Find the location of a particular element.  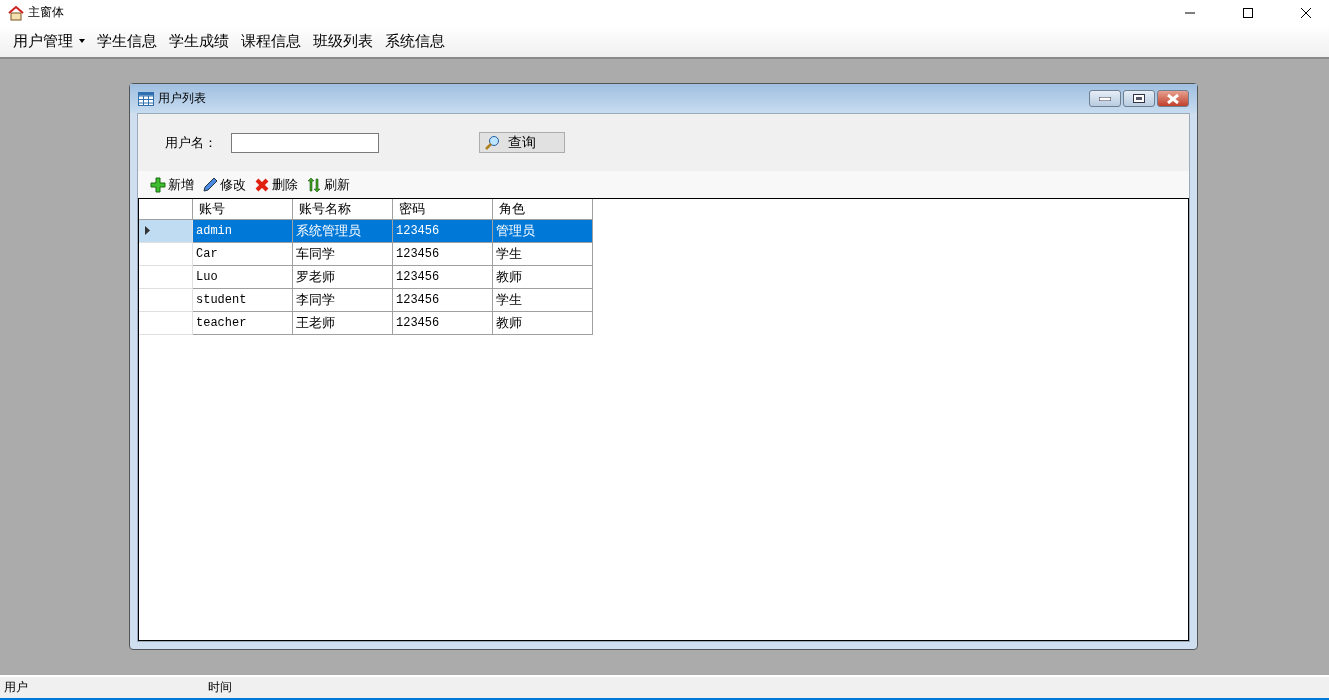

table-icon is located at coordinates (146, 98).